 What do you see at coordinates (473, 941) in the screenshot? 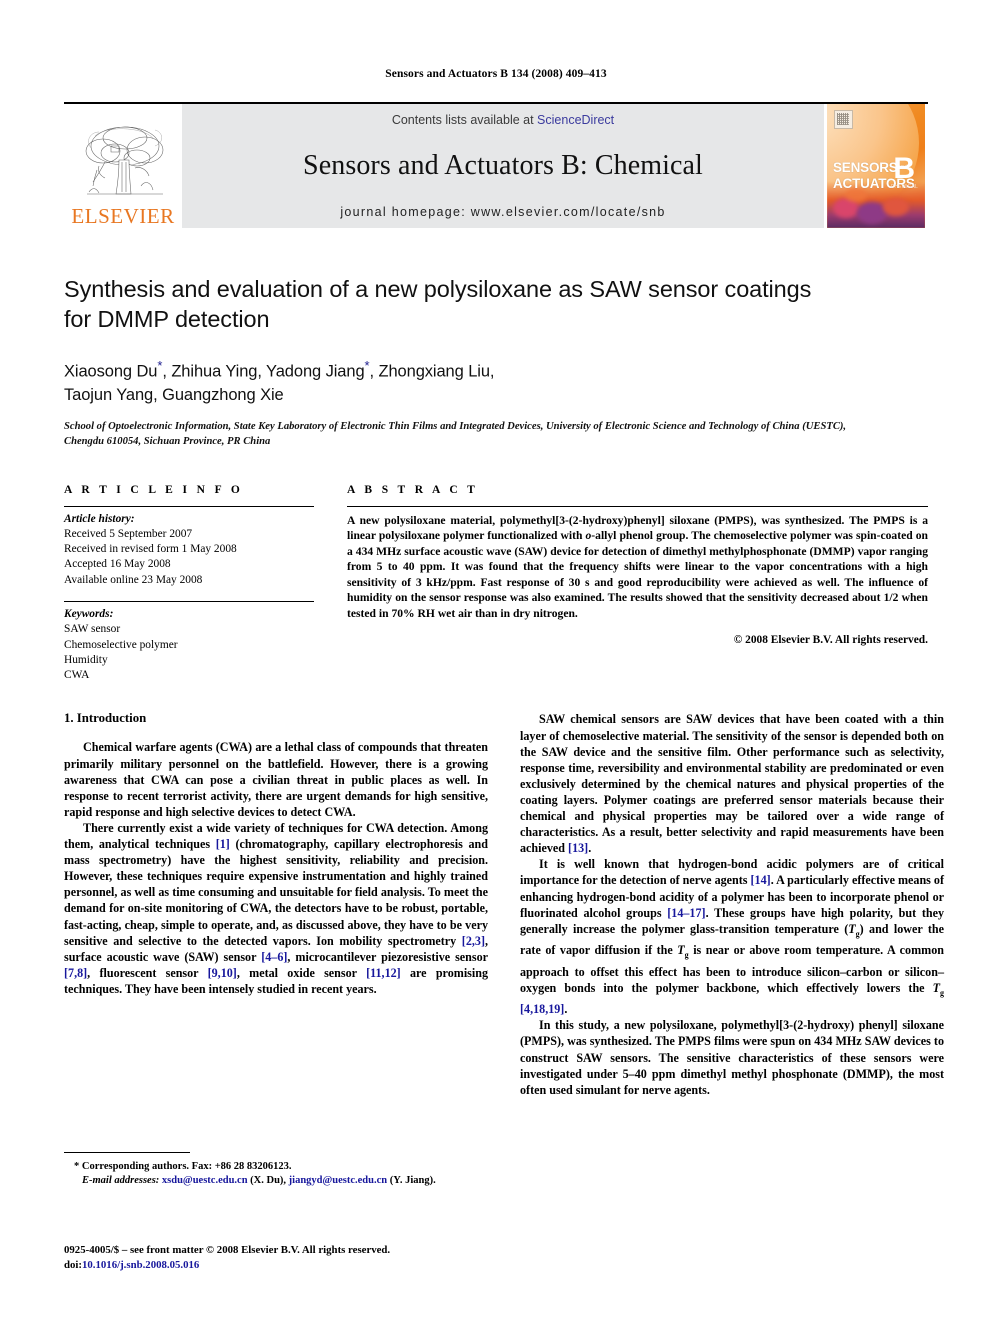
I see `citation-ref: [2,3]` at bounding box center [473, 941].